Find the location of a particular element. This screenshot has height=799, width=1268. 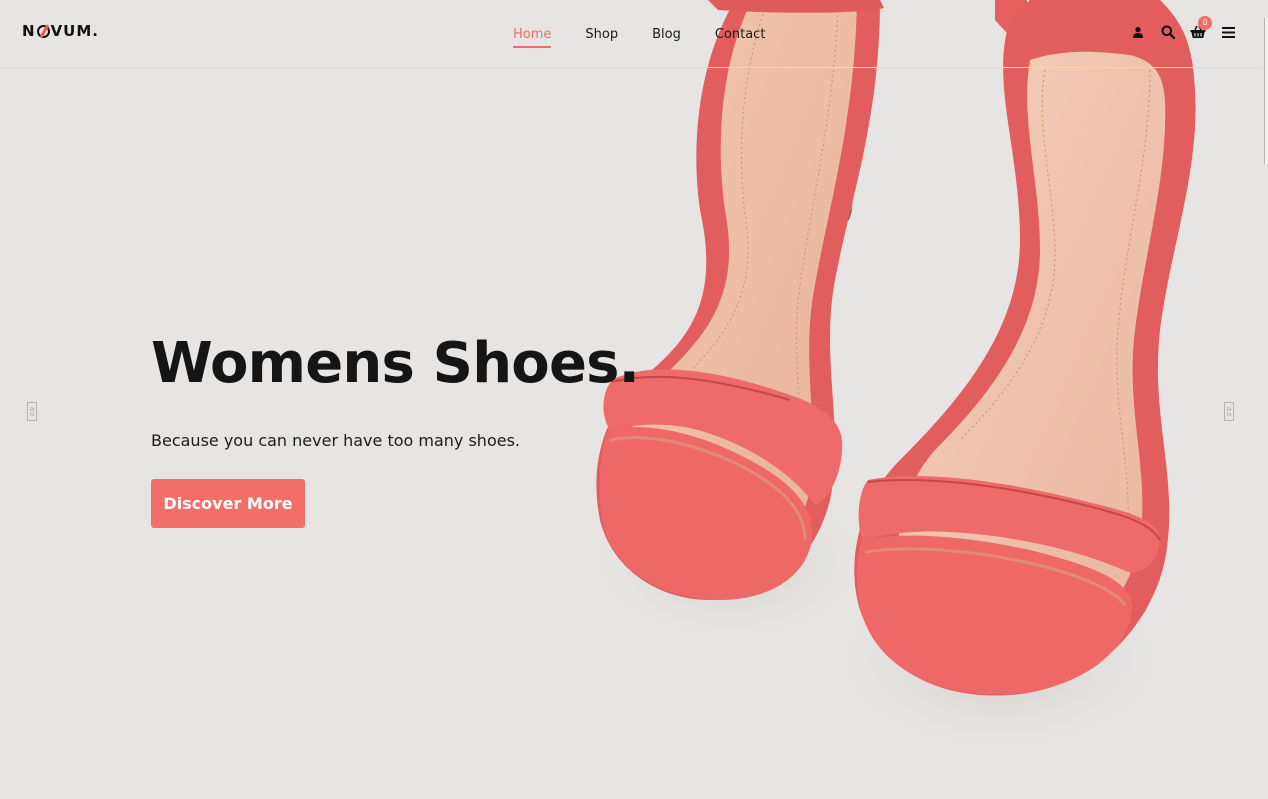

cart-count-badge: 0 is located at coordinates (1205, 23).